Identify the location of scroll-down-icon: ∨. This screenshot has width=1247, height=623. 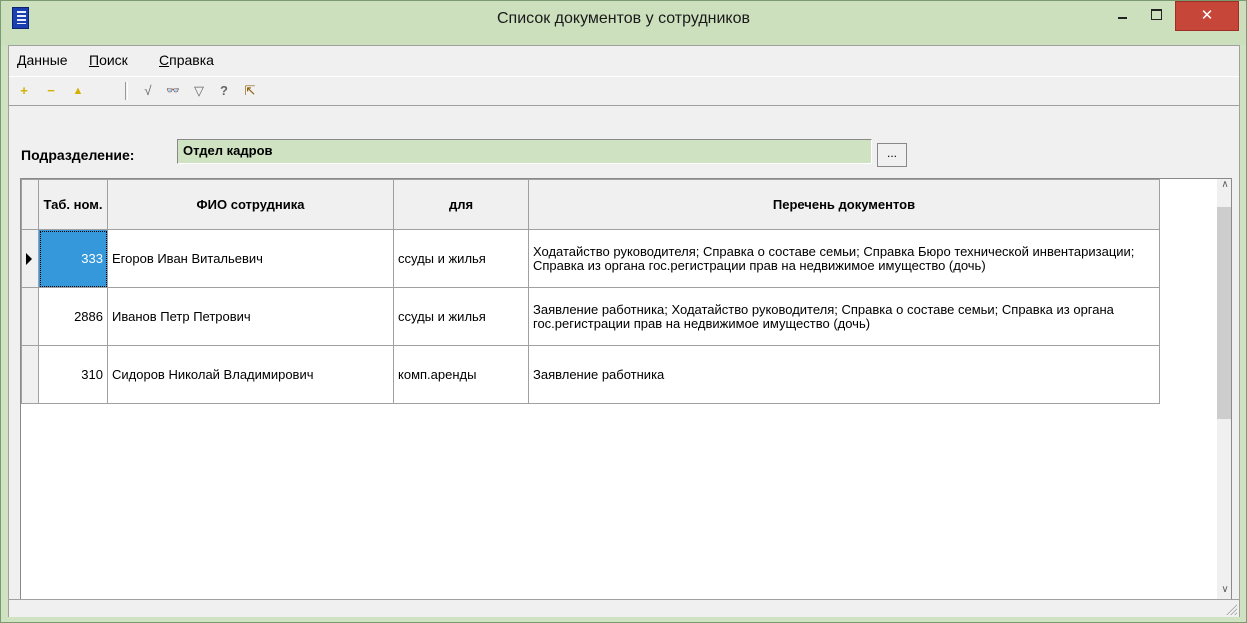
(1224, 592).